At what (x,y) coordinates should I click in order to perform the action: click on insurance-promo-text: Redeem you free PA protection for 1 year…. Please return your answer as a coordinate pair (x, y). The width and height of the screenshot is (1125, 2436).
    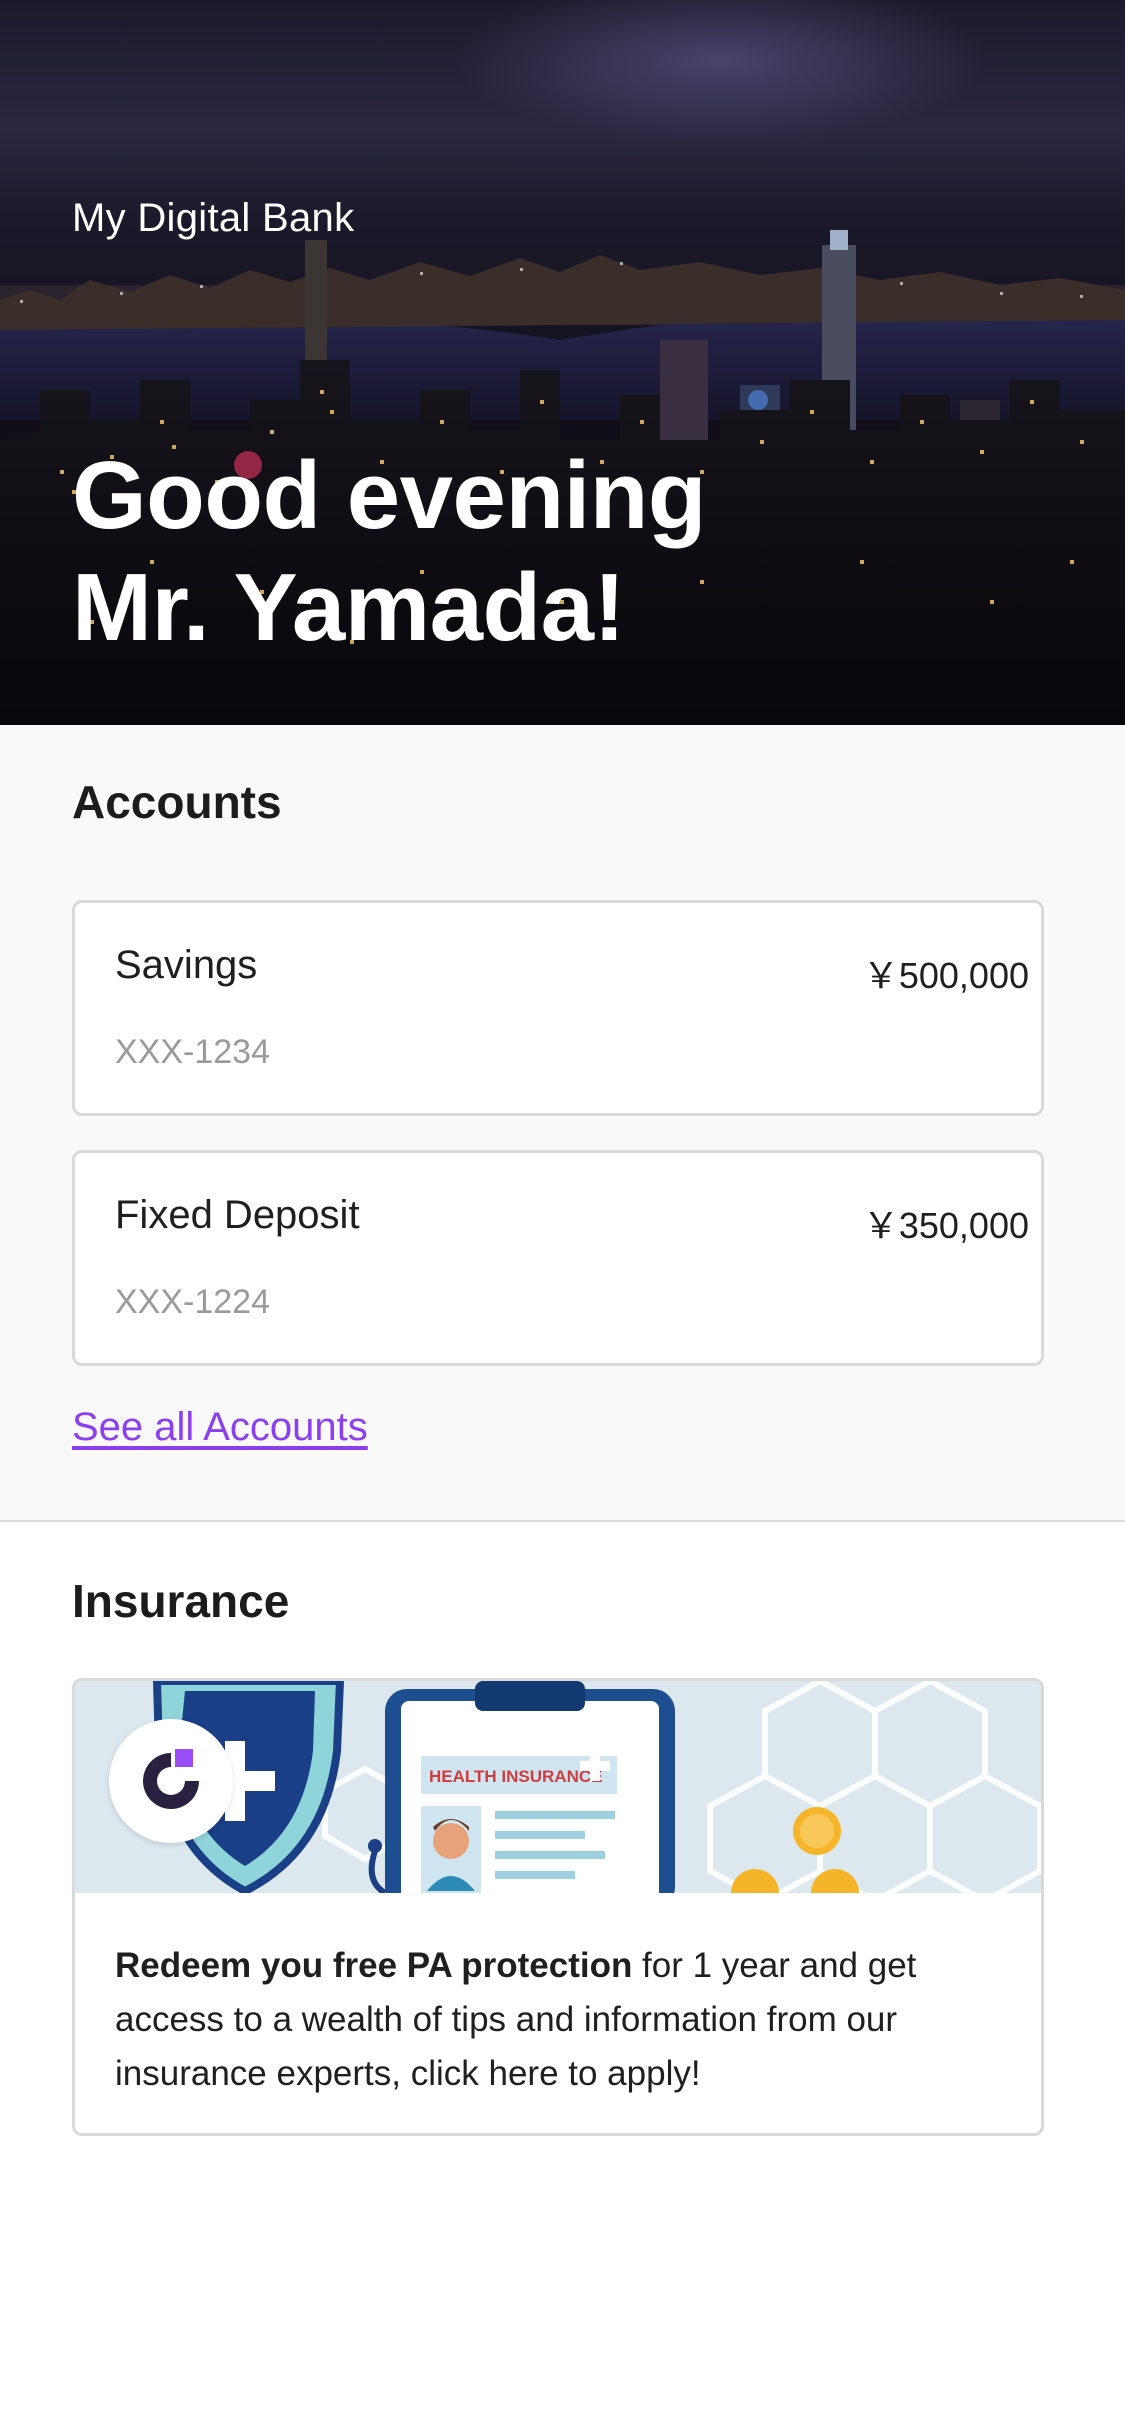
    Looking at the image, I should click on (565, 2020).